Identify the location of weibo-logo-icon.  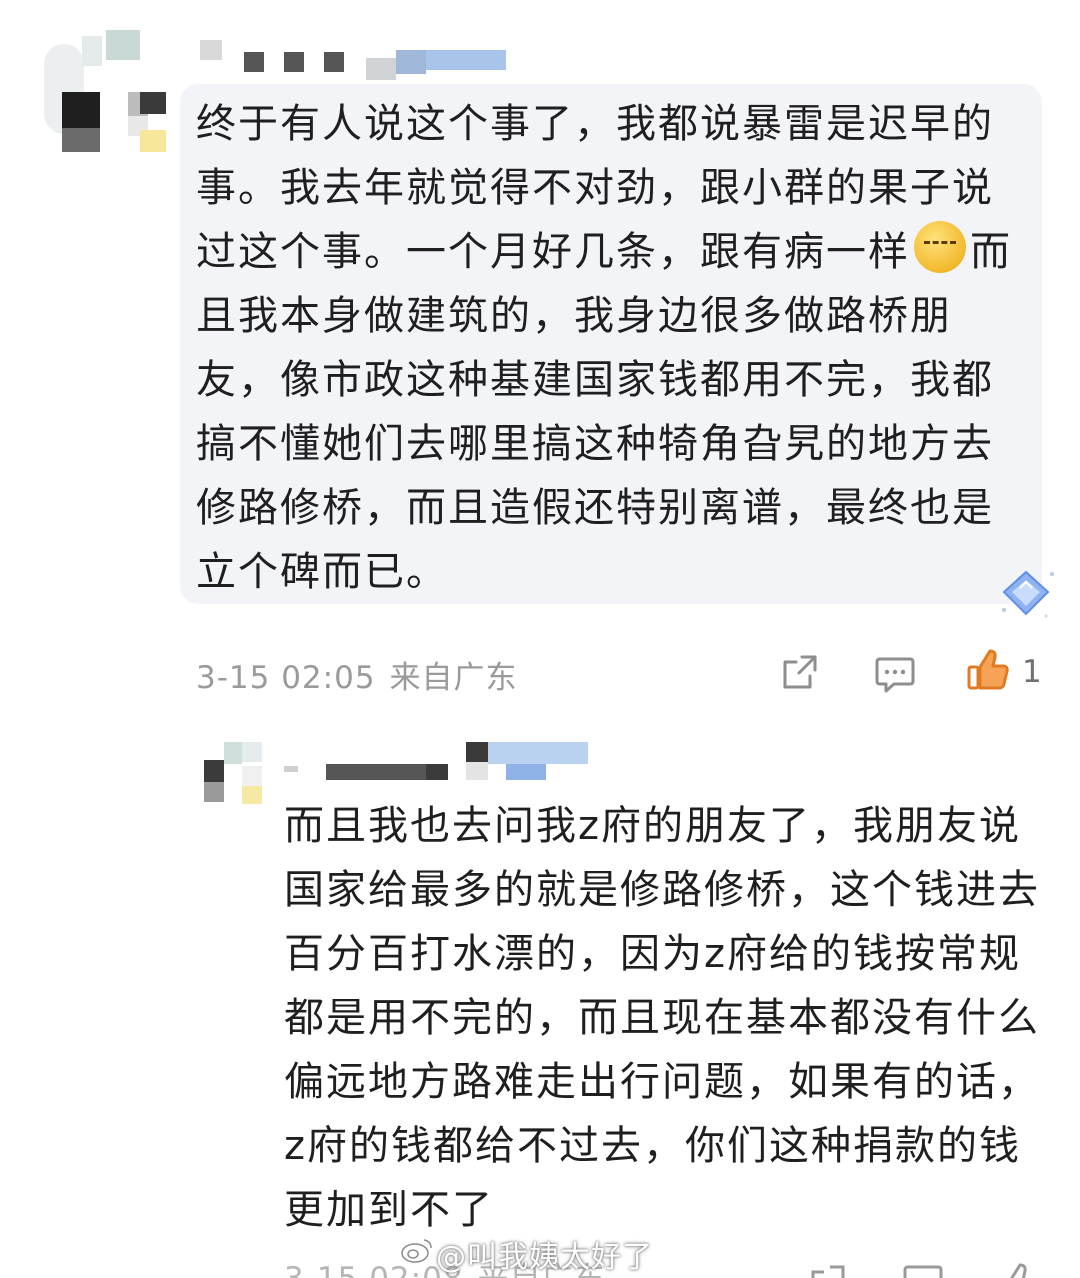
(416, 1251).